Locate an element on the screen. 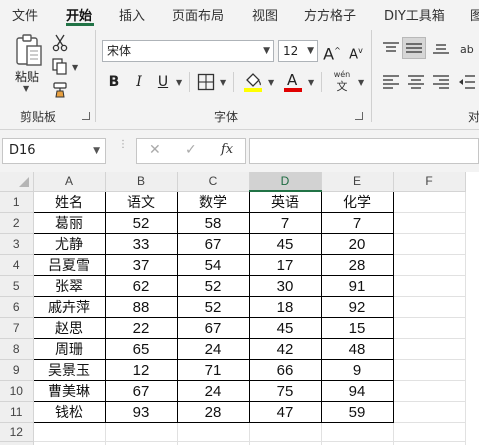 The width and height of the screenshot is (479, 445). cell-d1: 英语 is located at coordinates (285, 201).